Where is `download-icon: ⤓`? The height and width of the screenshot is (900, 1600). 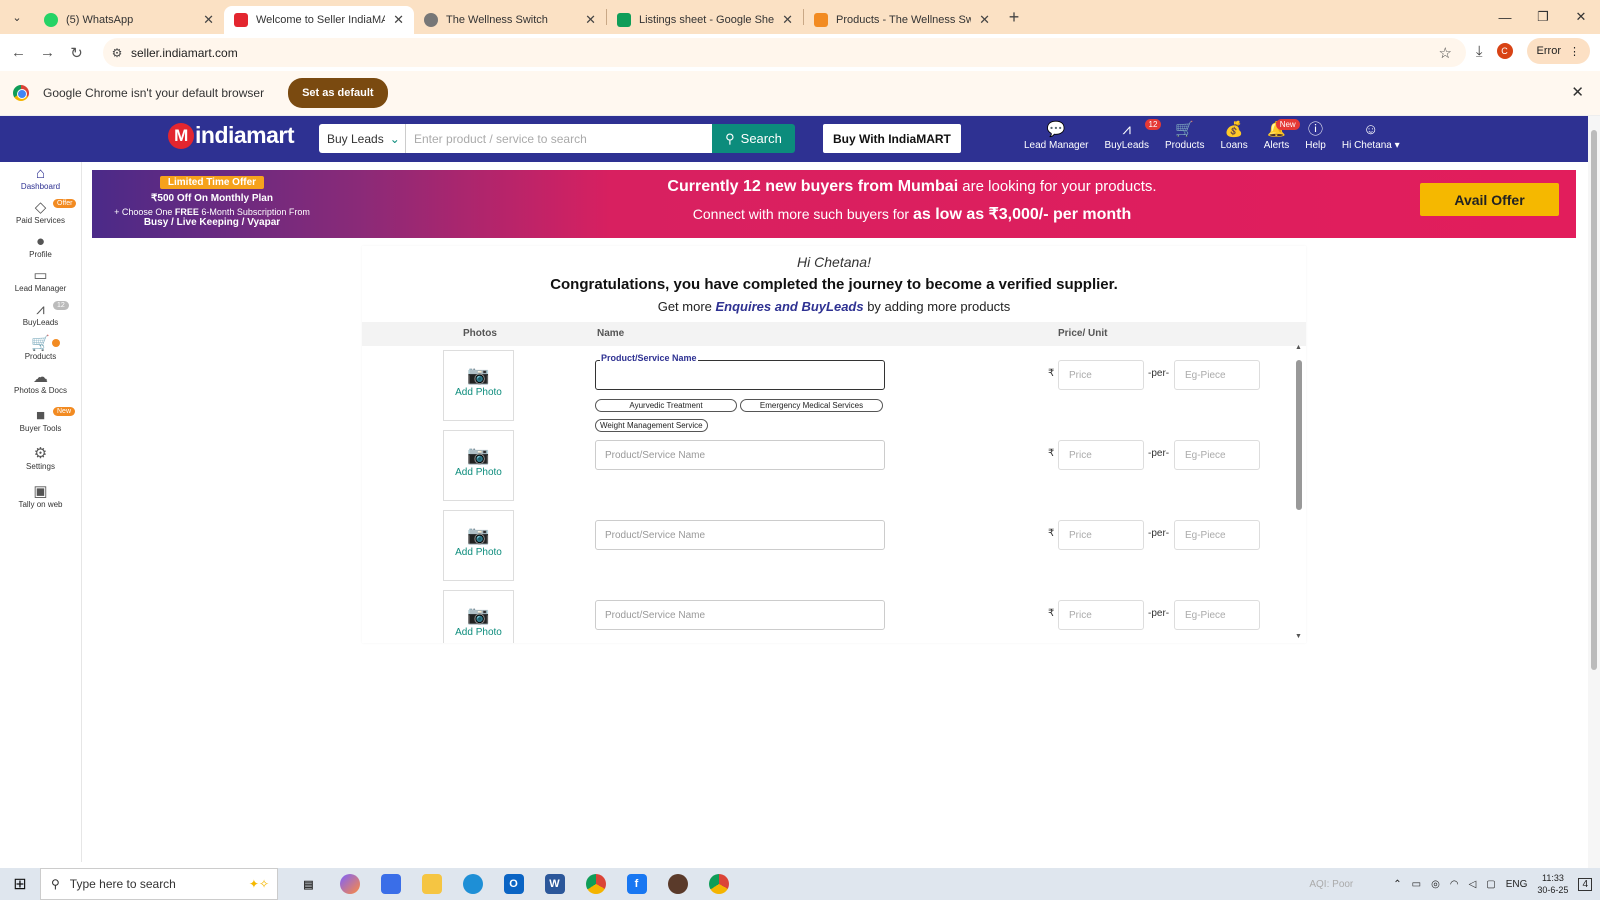
download-icon: ⤓ is located at coordinates (1479, 51).